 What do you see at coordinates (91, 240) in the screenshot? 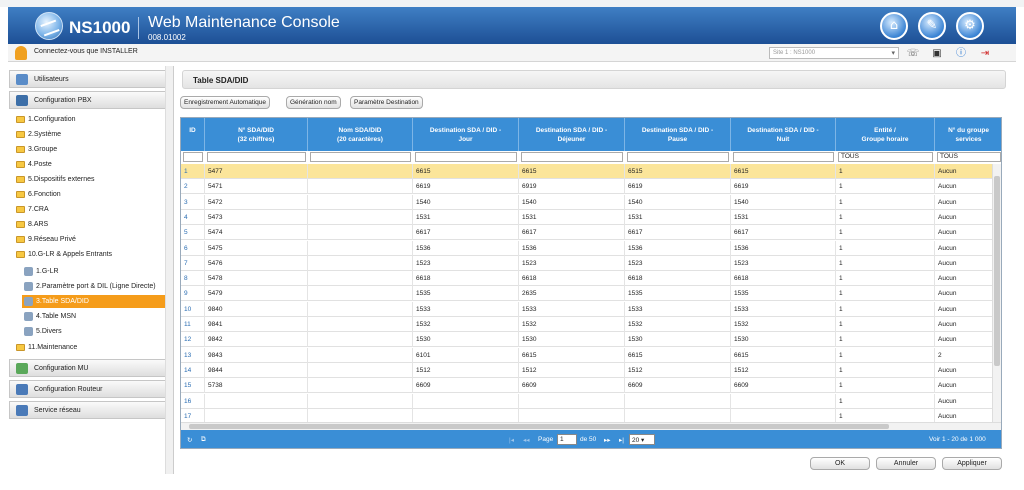
I see `sidebar-item-reseau-prive: 9.Réseau Privé` at bounding box center [91, 240].